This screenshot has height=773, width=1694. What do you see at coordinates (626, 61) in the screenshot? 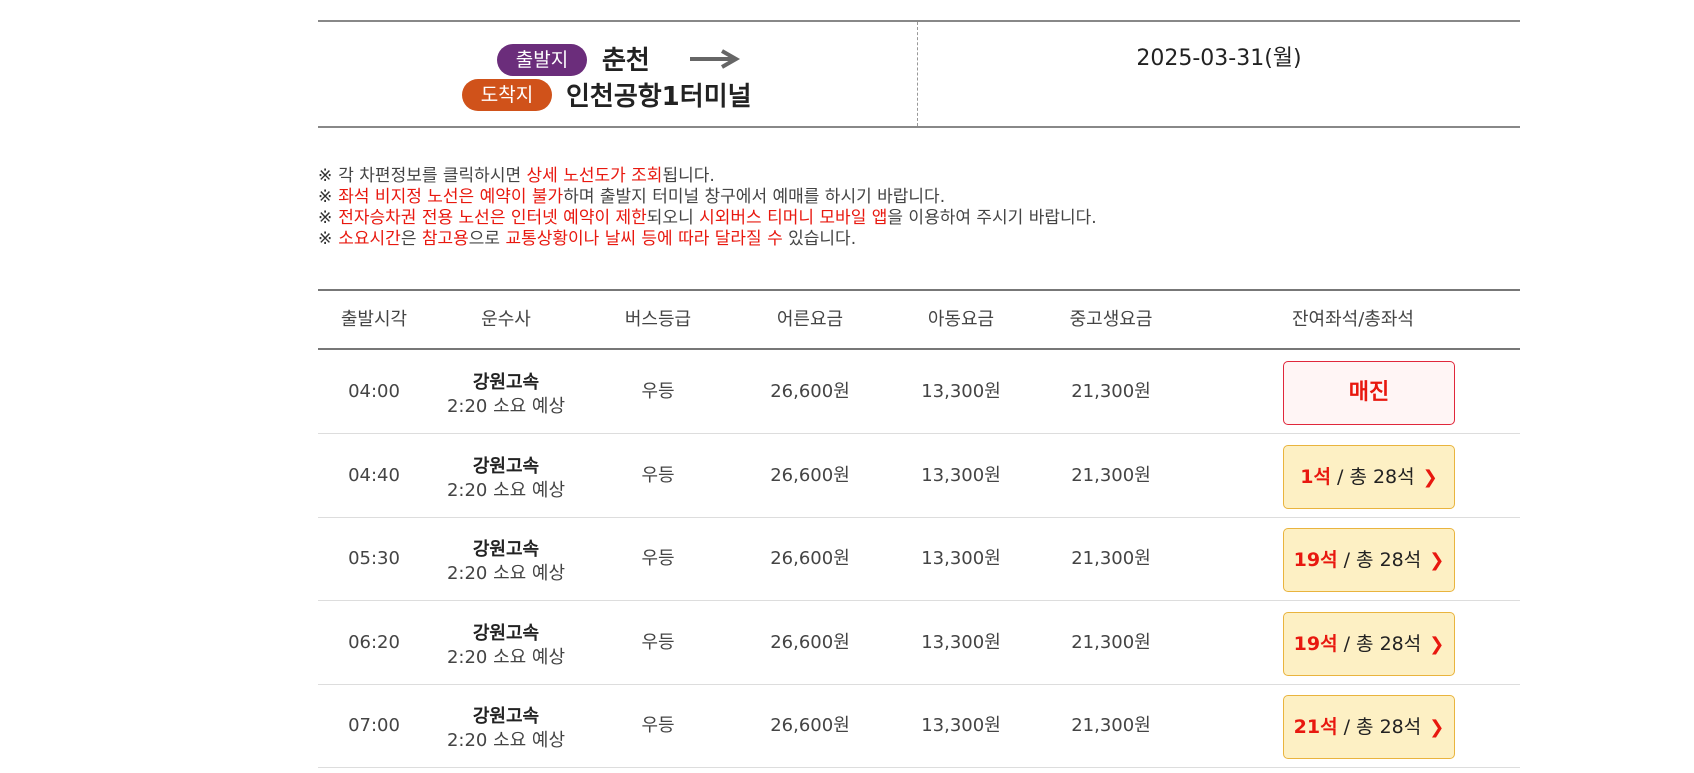
I see `departure-place: 춘천` at bounding box center [626, 61].